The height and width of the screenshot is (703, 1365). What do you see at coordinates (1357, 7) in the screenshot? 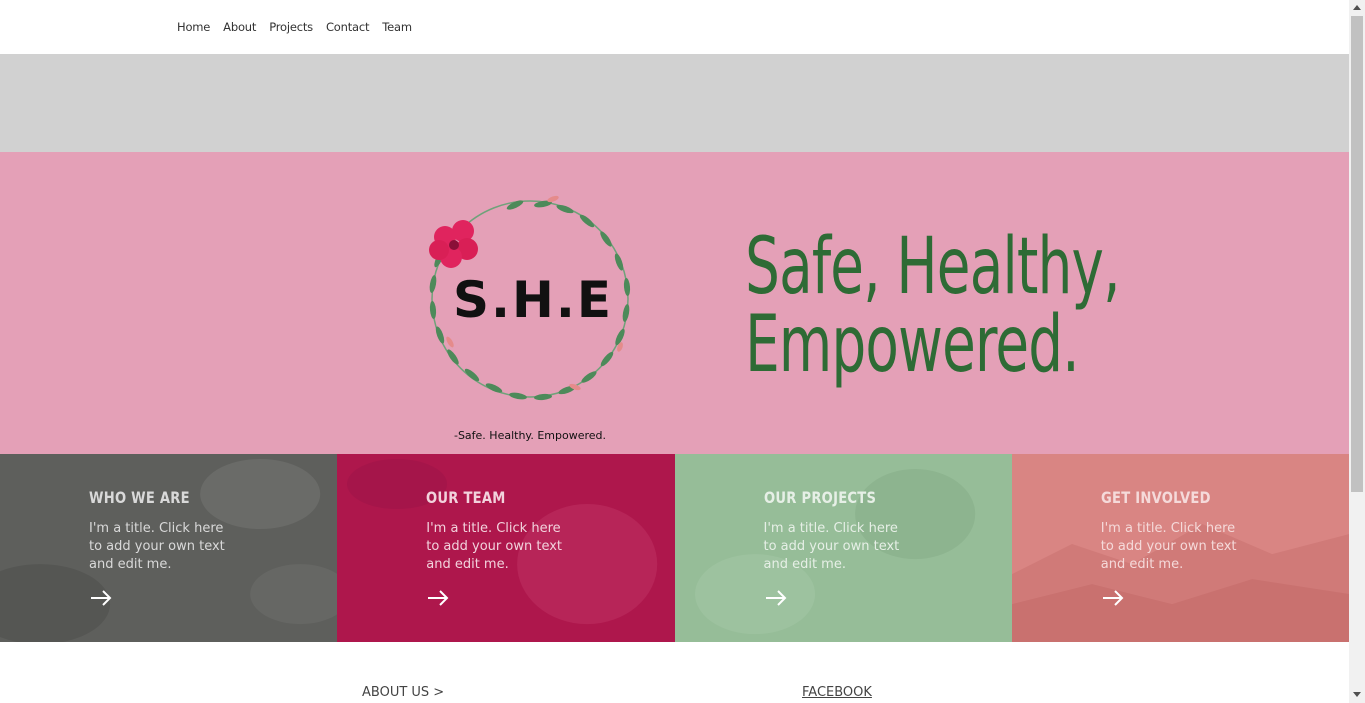
I see `scroll-up-arrow-icon` at bounding box center [1357, 7].